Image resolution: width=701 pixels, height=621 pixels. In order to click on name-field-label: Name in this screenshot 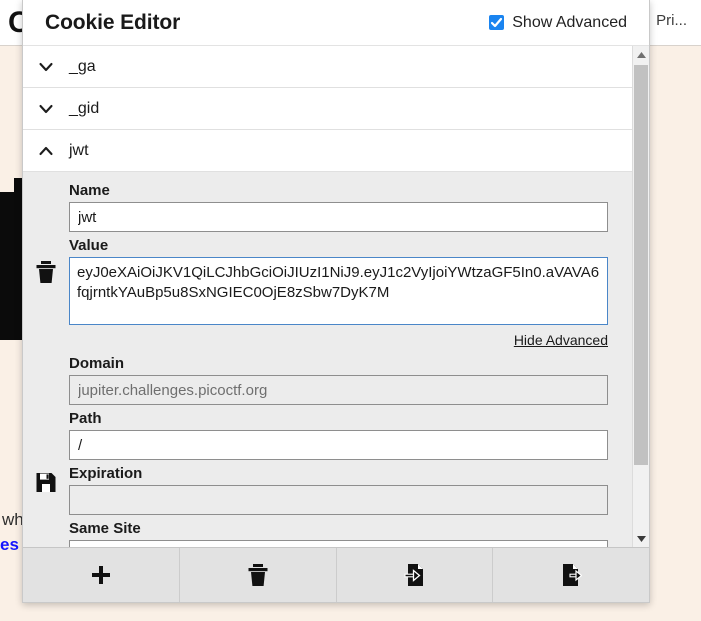, I will do `click(89, 190)`.